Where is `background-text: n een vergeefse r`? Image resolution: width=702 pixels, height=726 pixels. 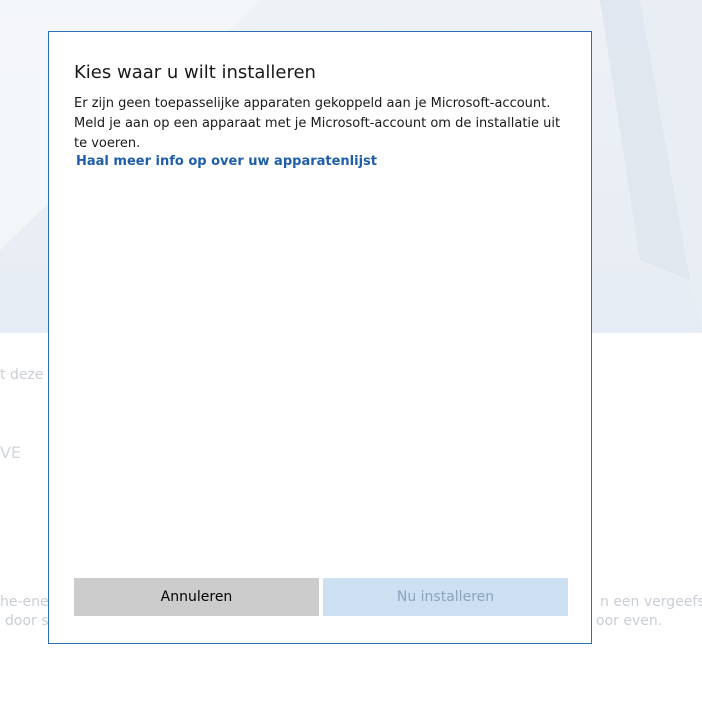 background-text: n een vergeefse r is located at coordinates (651, 602).